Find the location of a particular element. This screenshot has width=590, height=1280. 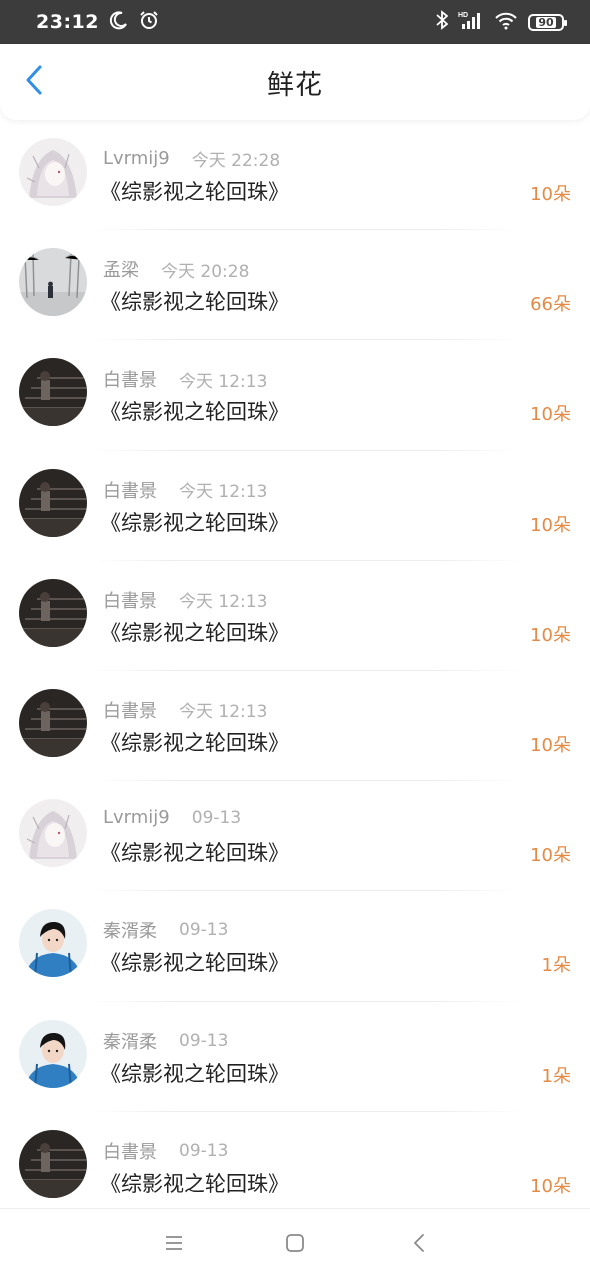

username: 孟梁 is located at coordinates (121, 269).